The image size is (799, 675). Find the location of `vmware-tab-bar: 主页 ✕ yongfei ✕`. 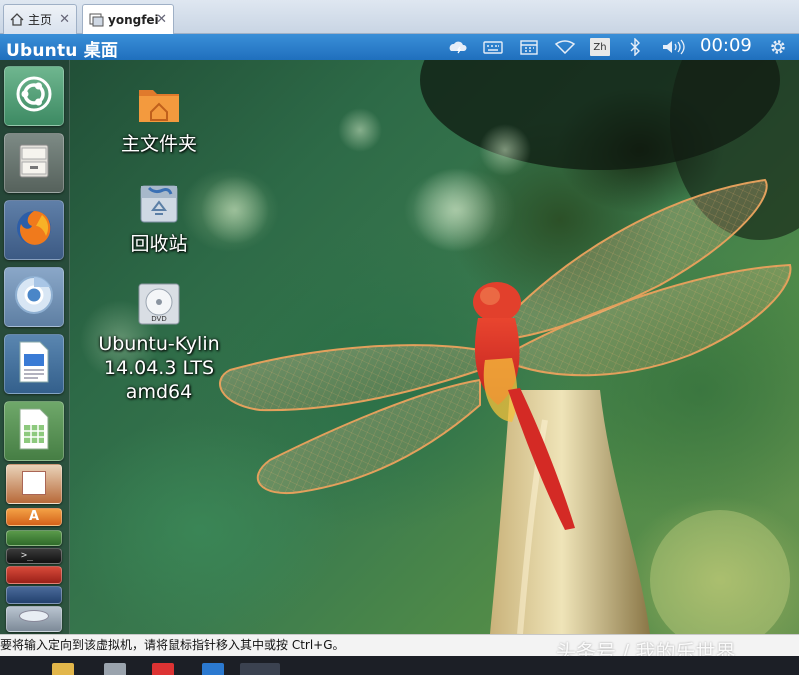

vmware-tab-bar: 主页 ✕ yongfei ✕ is located at coordinates (399, 17).